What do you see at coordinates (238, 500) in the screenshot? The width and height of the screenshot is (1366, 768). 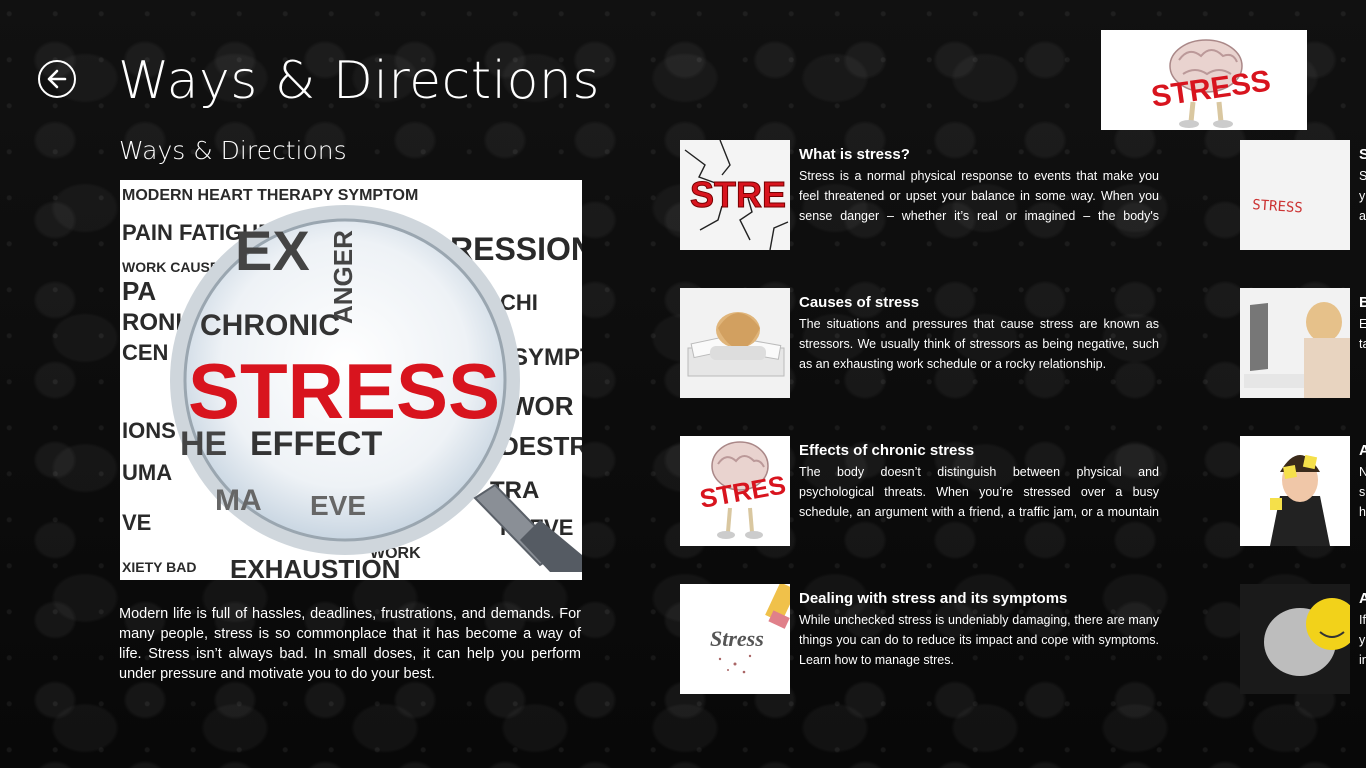 I see `svg-text: MA` at bounding box center [238, 500].